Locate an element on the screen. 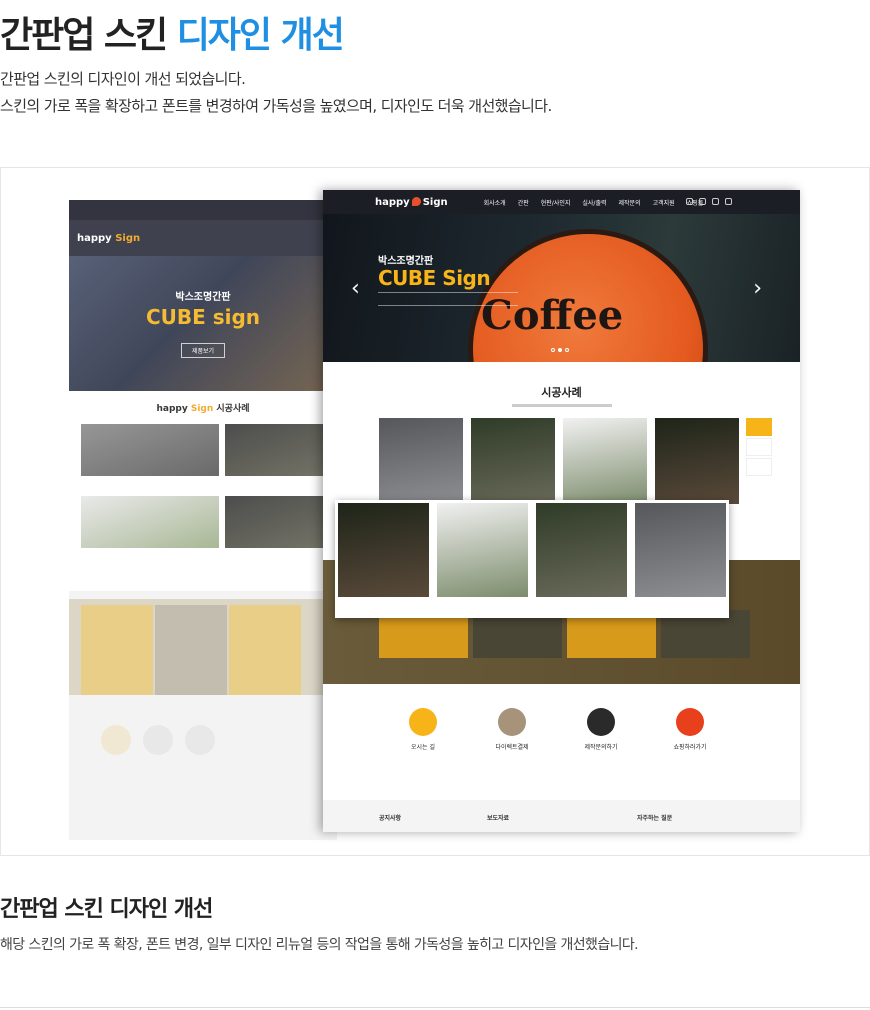  info-label: 다이렉트결제 is located at coordinates (512, 747).